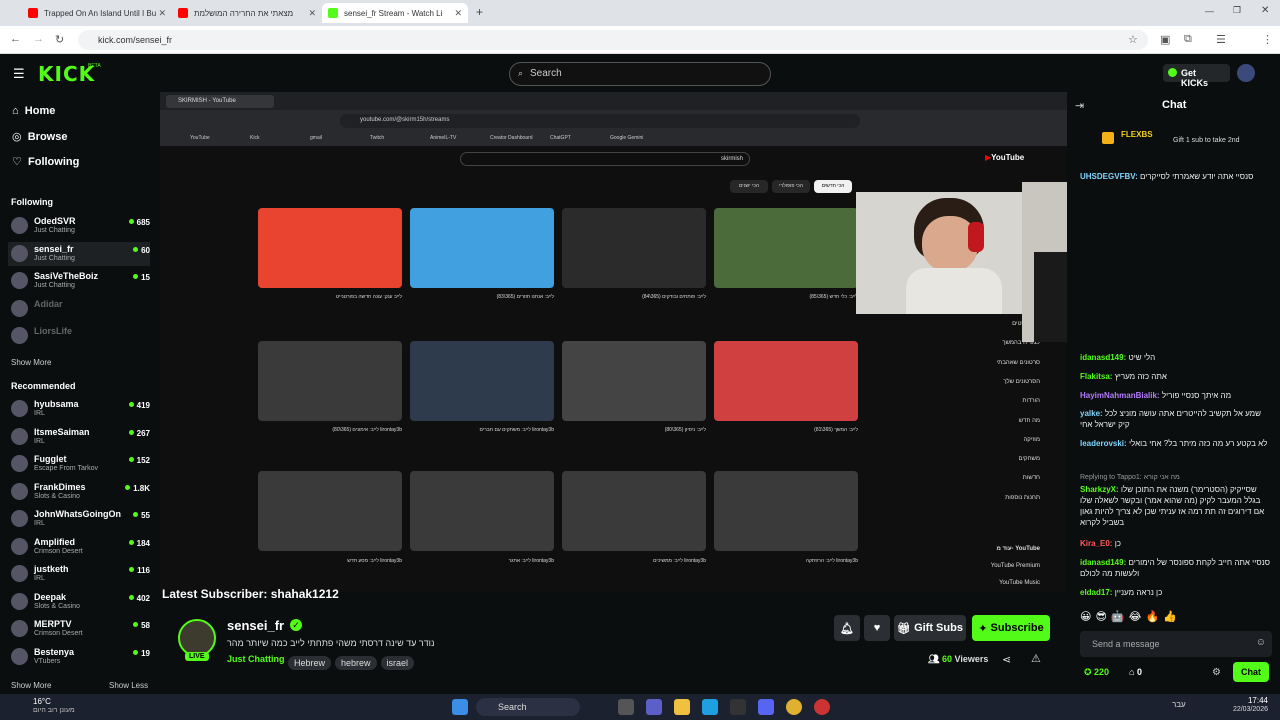  What do you see at coordinates (1109, 176) in the screenshot?
I see `pinned-user: UHSDEGVFBV:` at bounding box center [1109, 176].